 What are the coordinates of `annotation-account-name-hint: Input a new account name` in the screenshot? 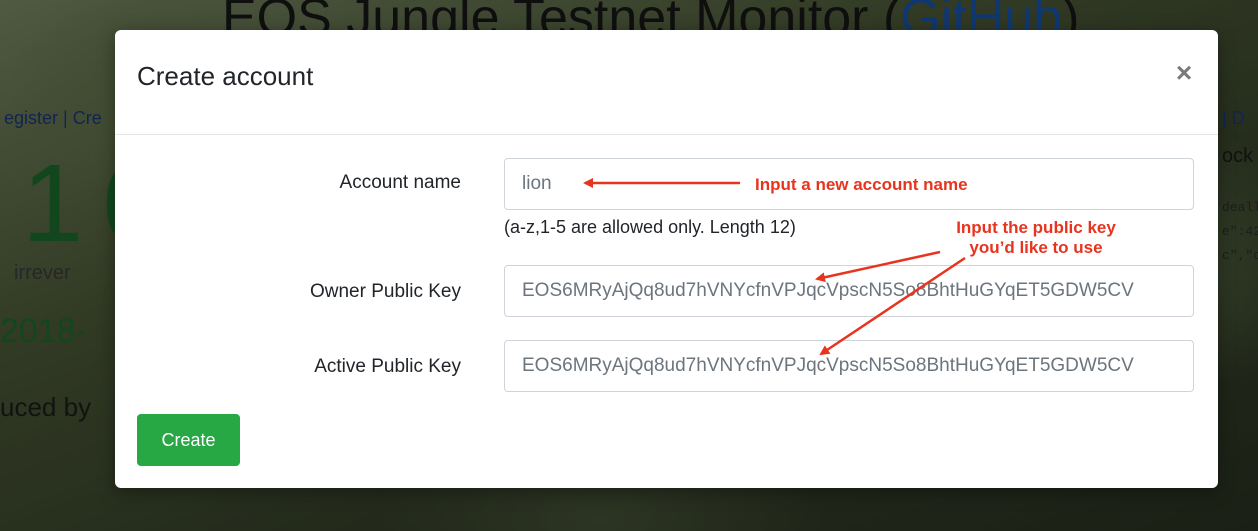 It's located at (861, 184).